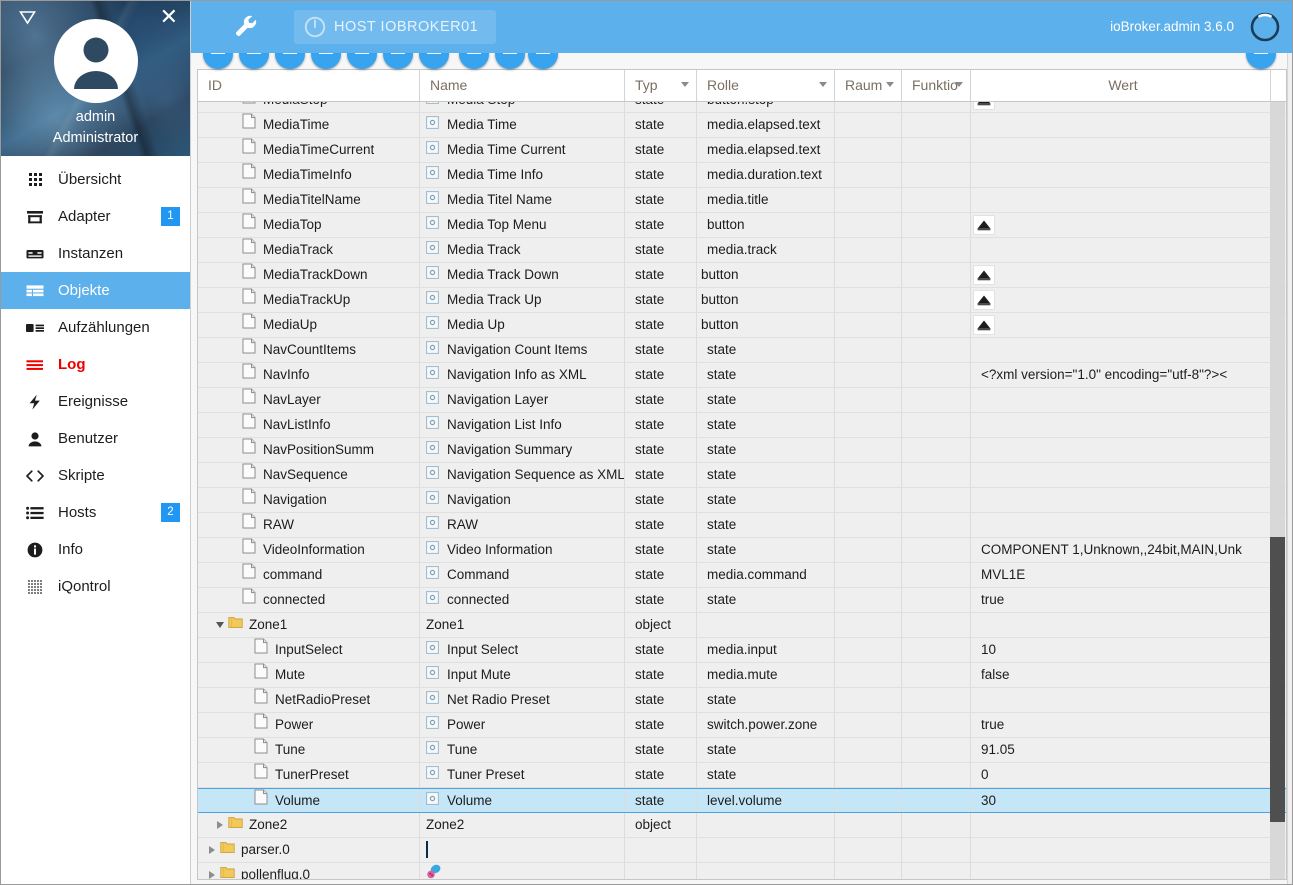 The width and height of the screenshot is (1293, 885). Describe the element at coordinates (95, 401) in the screenshot. I see `sidebar-item-ereignisse: Ereignisse` at that location.